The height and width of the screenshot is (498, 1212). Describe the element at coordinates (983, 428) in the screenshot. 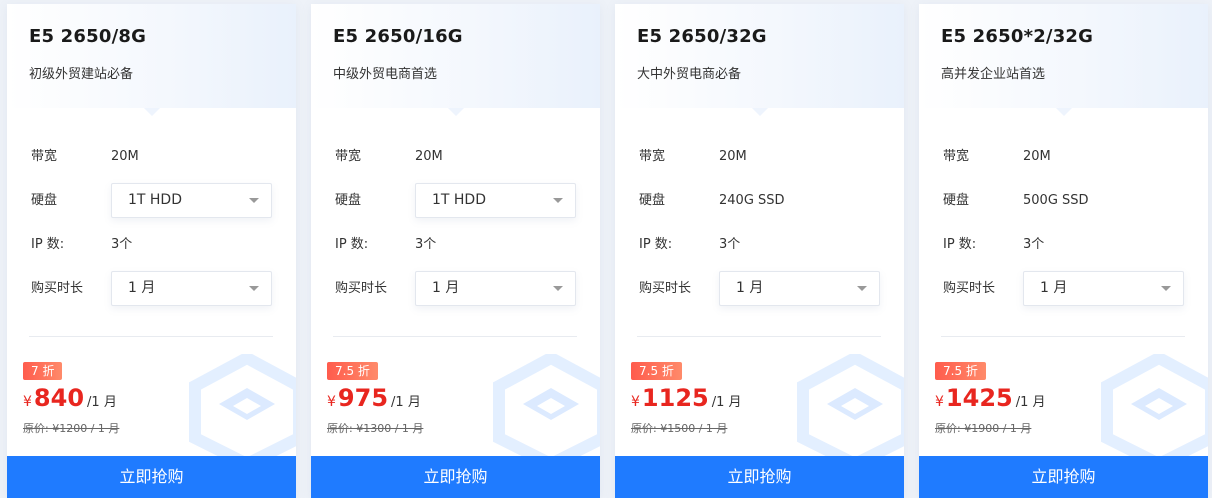

I see `original-price: 原价: ¥1900 / 1 月` at that location.